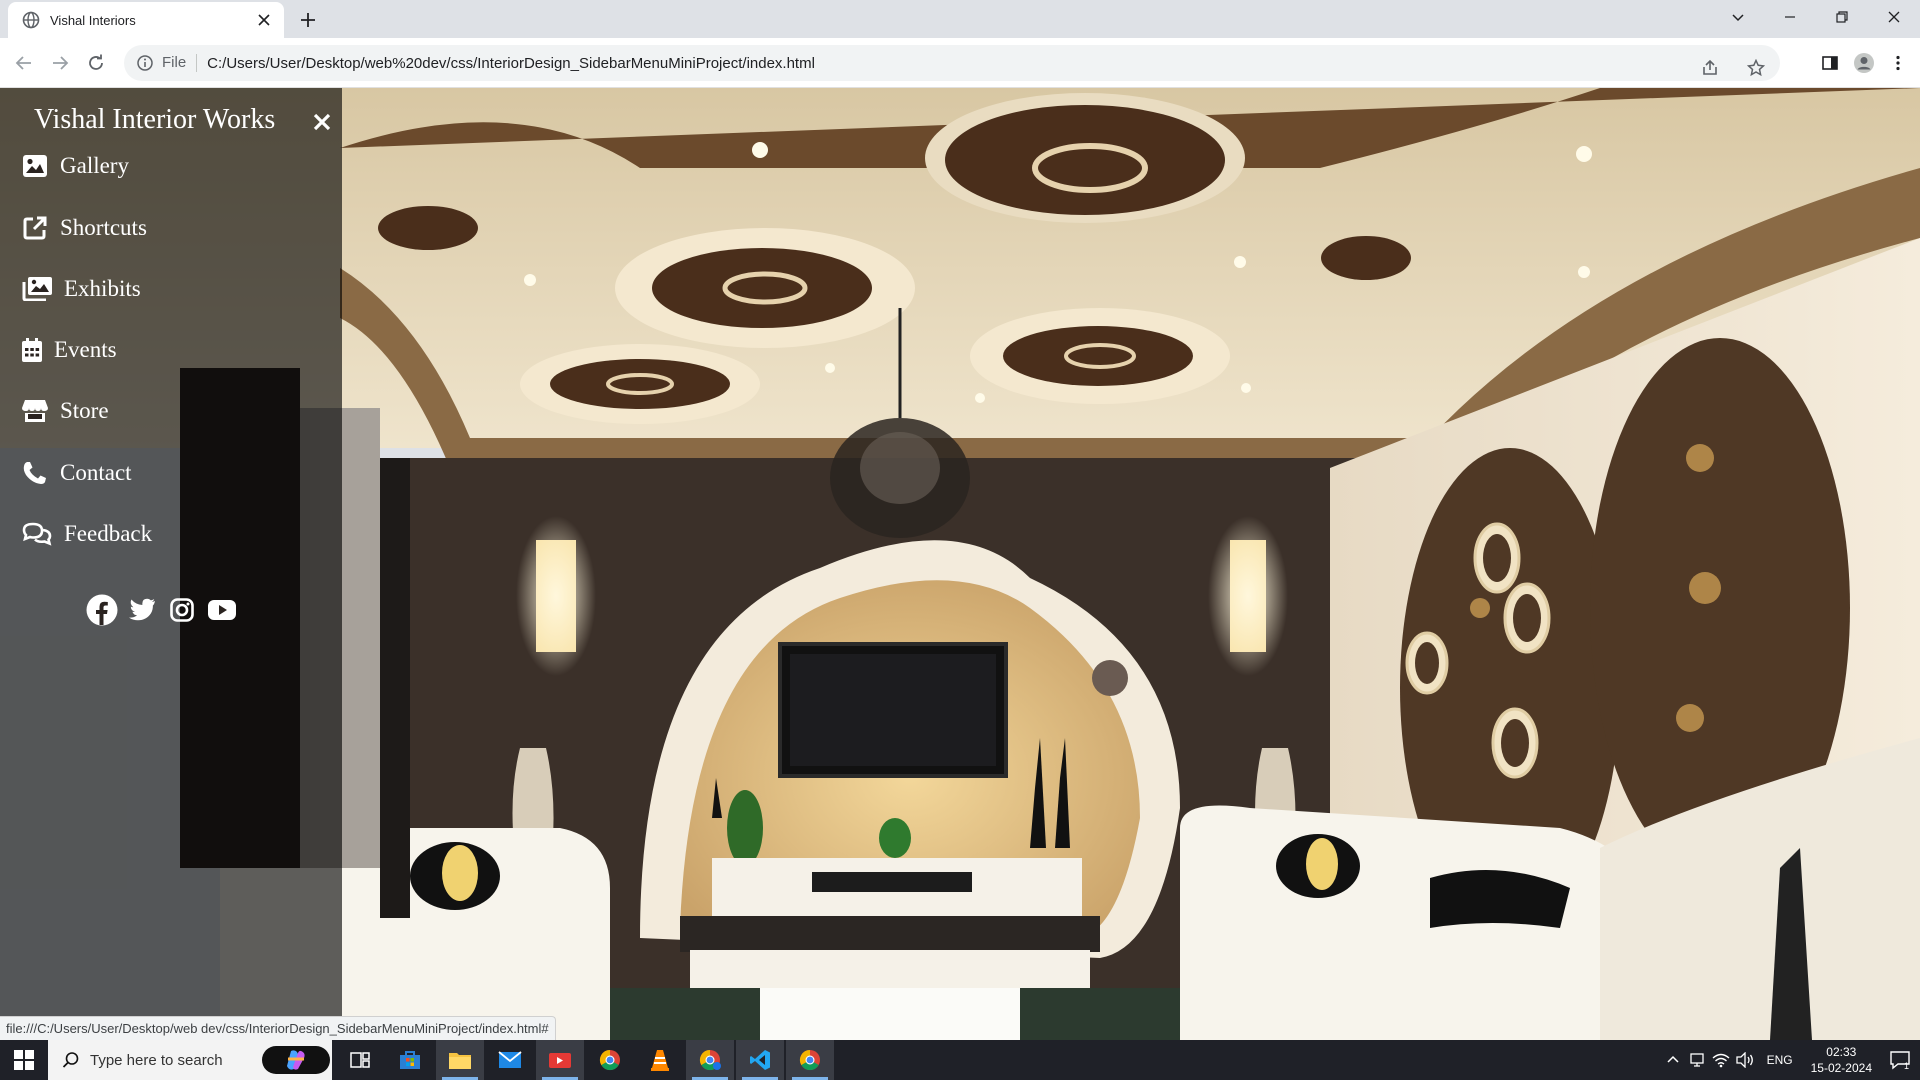 The height and width of the screenshot is (1080, 1920). What do you see at coordinates (1673, 1060) in the screenshot?
I see `chevron-up-icon` at bounding box center [1673, 1060].